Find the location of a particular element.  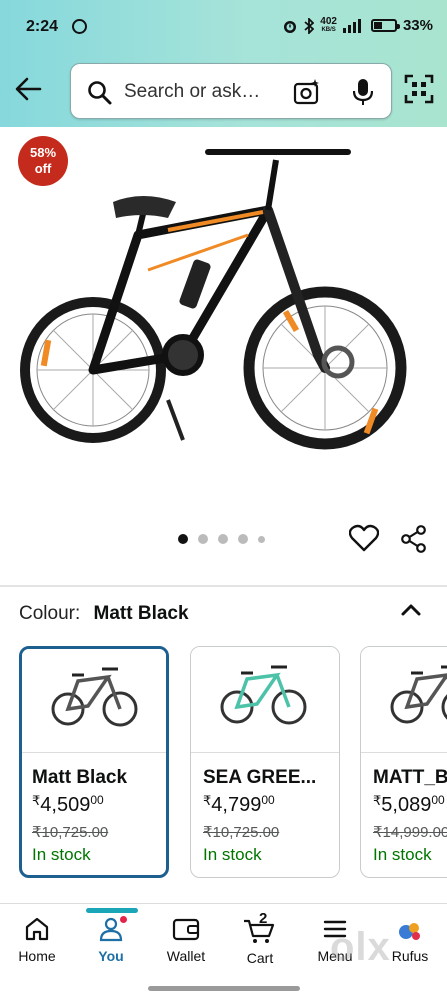

olx-watermark: olx is located at coordinates (360, 947).